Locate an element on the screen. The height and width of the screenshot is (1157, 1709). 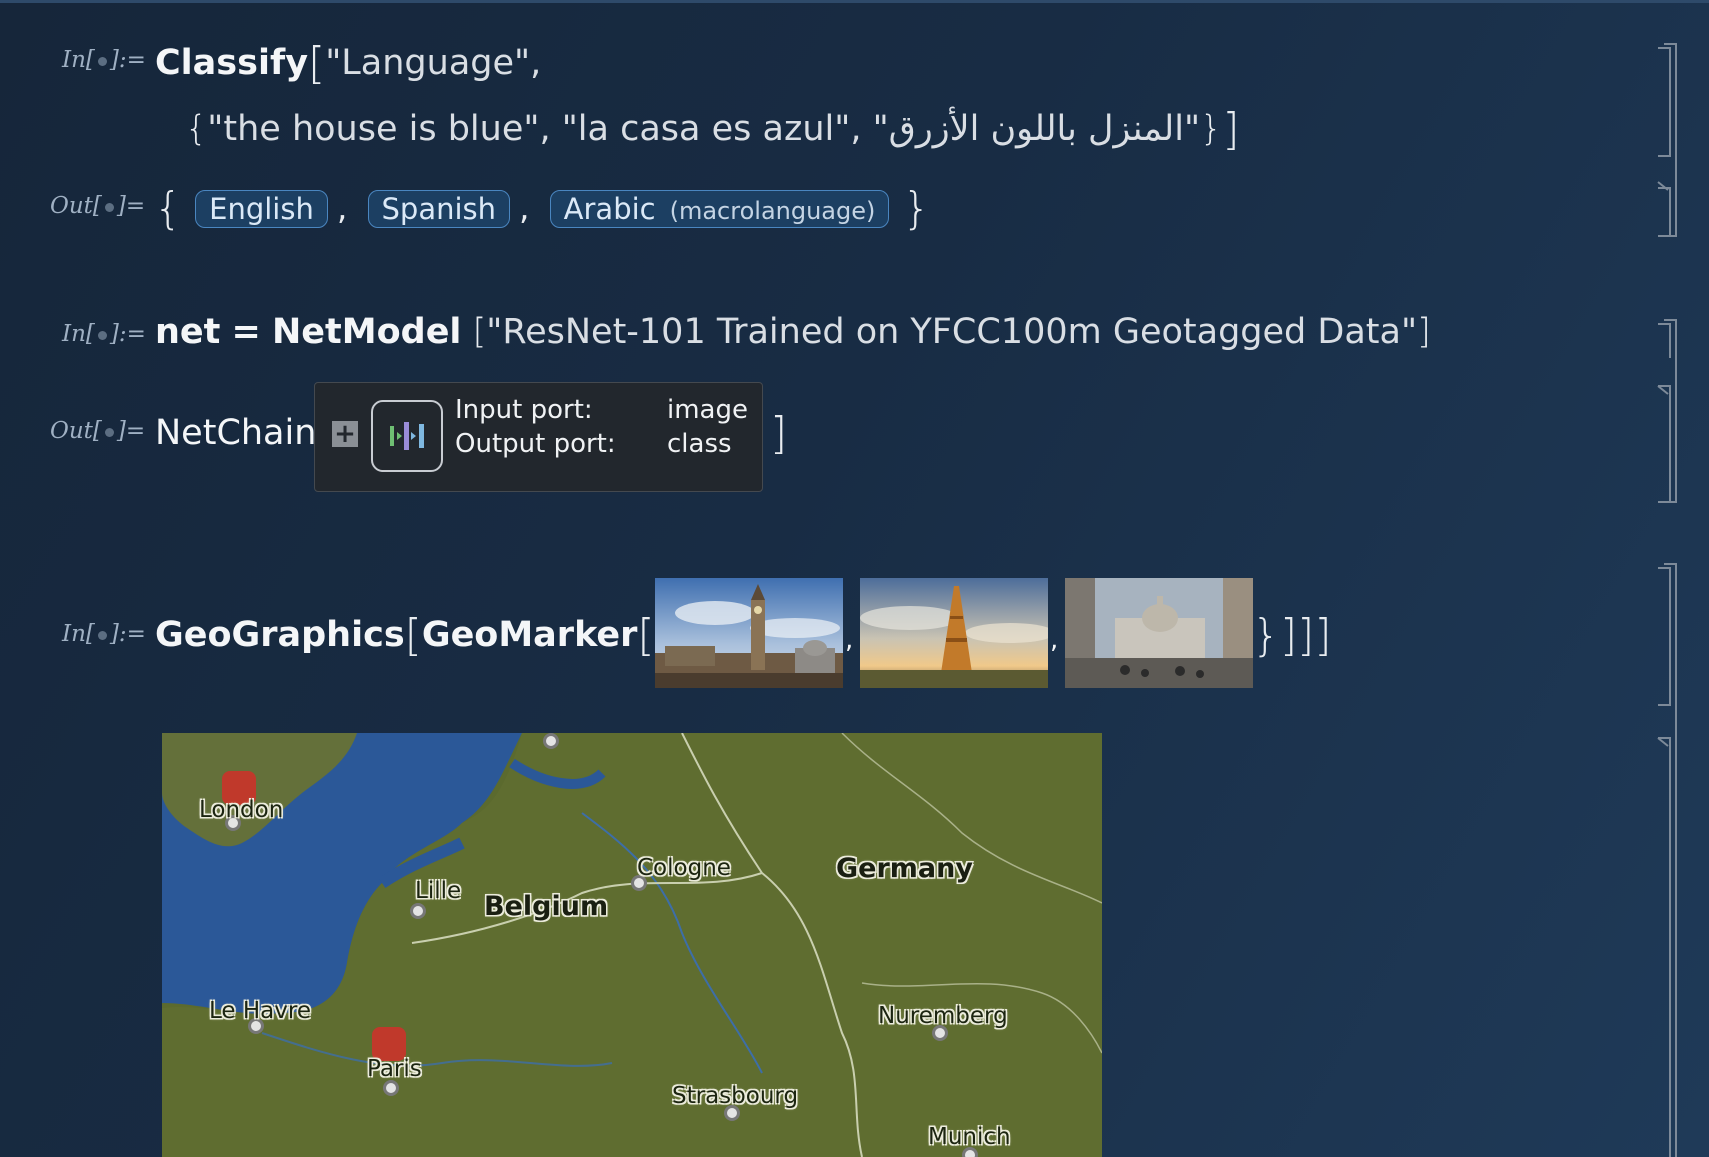
top-city-dot is located at coordinates (551, 741).